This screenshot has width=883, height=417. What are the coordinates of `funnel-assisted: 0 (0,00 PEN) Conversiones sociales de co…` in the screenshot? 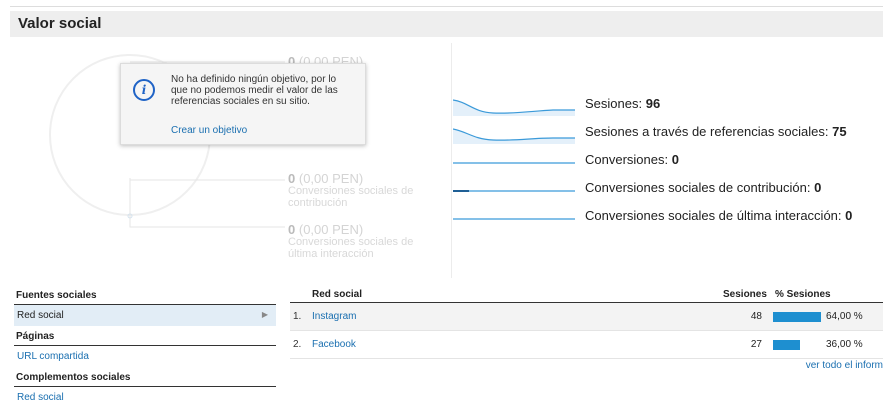 It's located at (351, 190).